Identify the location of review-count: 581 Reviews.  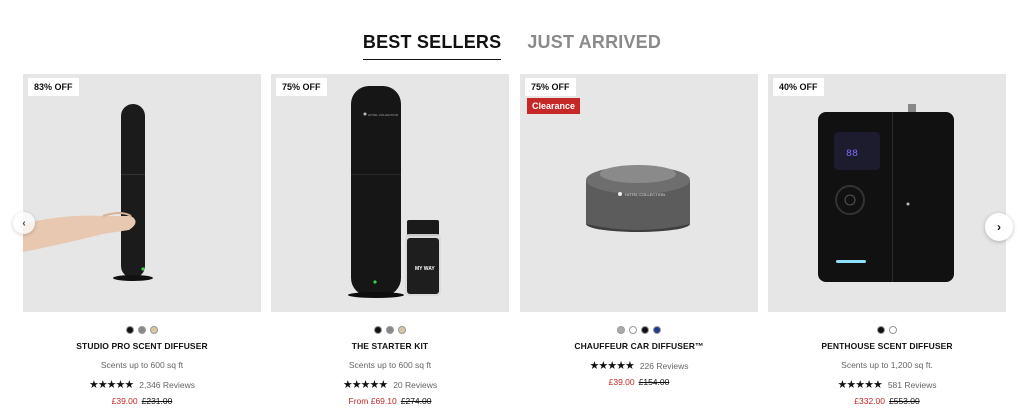
(912, 385).